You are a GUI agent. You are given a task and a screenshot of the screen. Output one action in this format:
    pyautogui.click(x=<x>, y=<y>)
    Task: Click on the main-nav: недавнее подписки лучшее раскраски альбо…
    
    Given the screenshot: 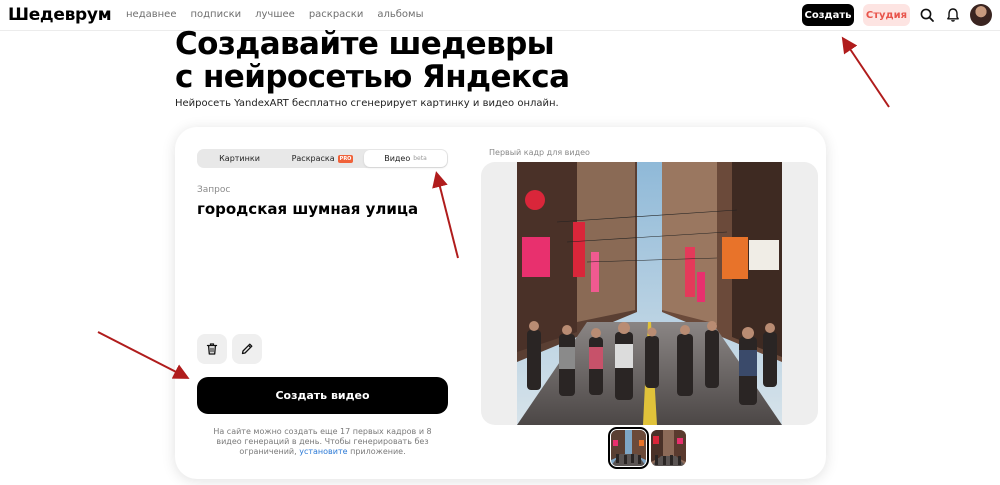 What is the action you would take?
    pyautogui.click(x=281, y=14)
    